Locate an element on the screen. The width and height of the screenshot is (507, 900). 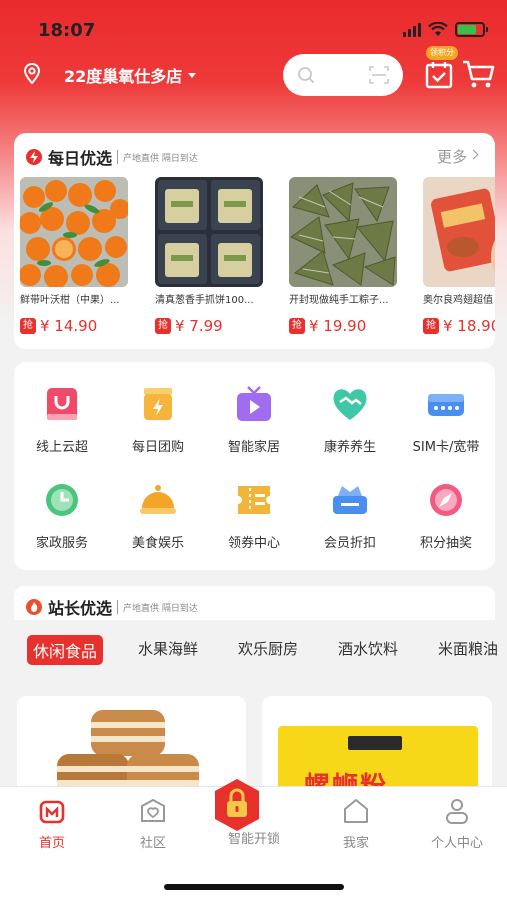
location-pin-icon is located at coordinates (32, 74).